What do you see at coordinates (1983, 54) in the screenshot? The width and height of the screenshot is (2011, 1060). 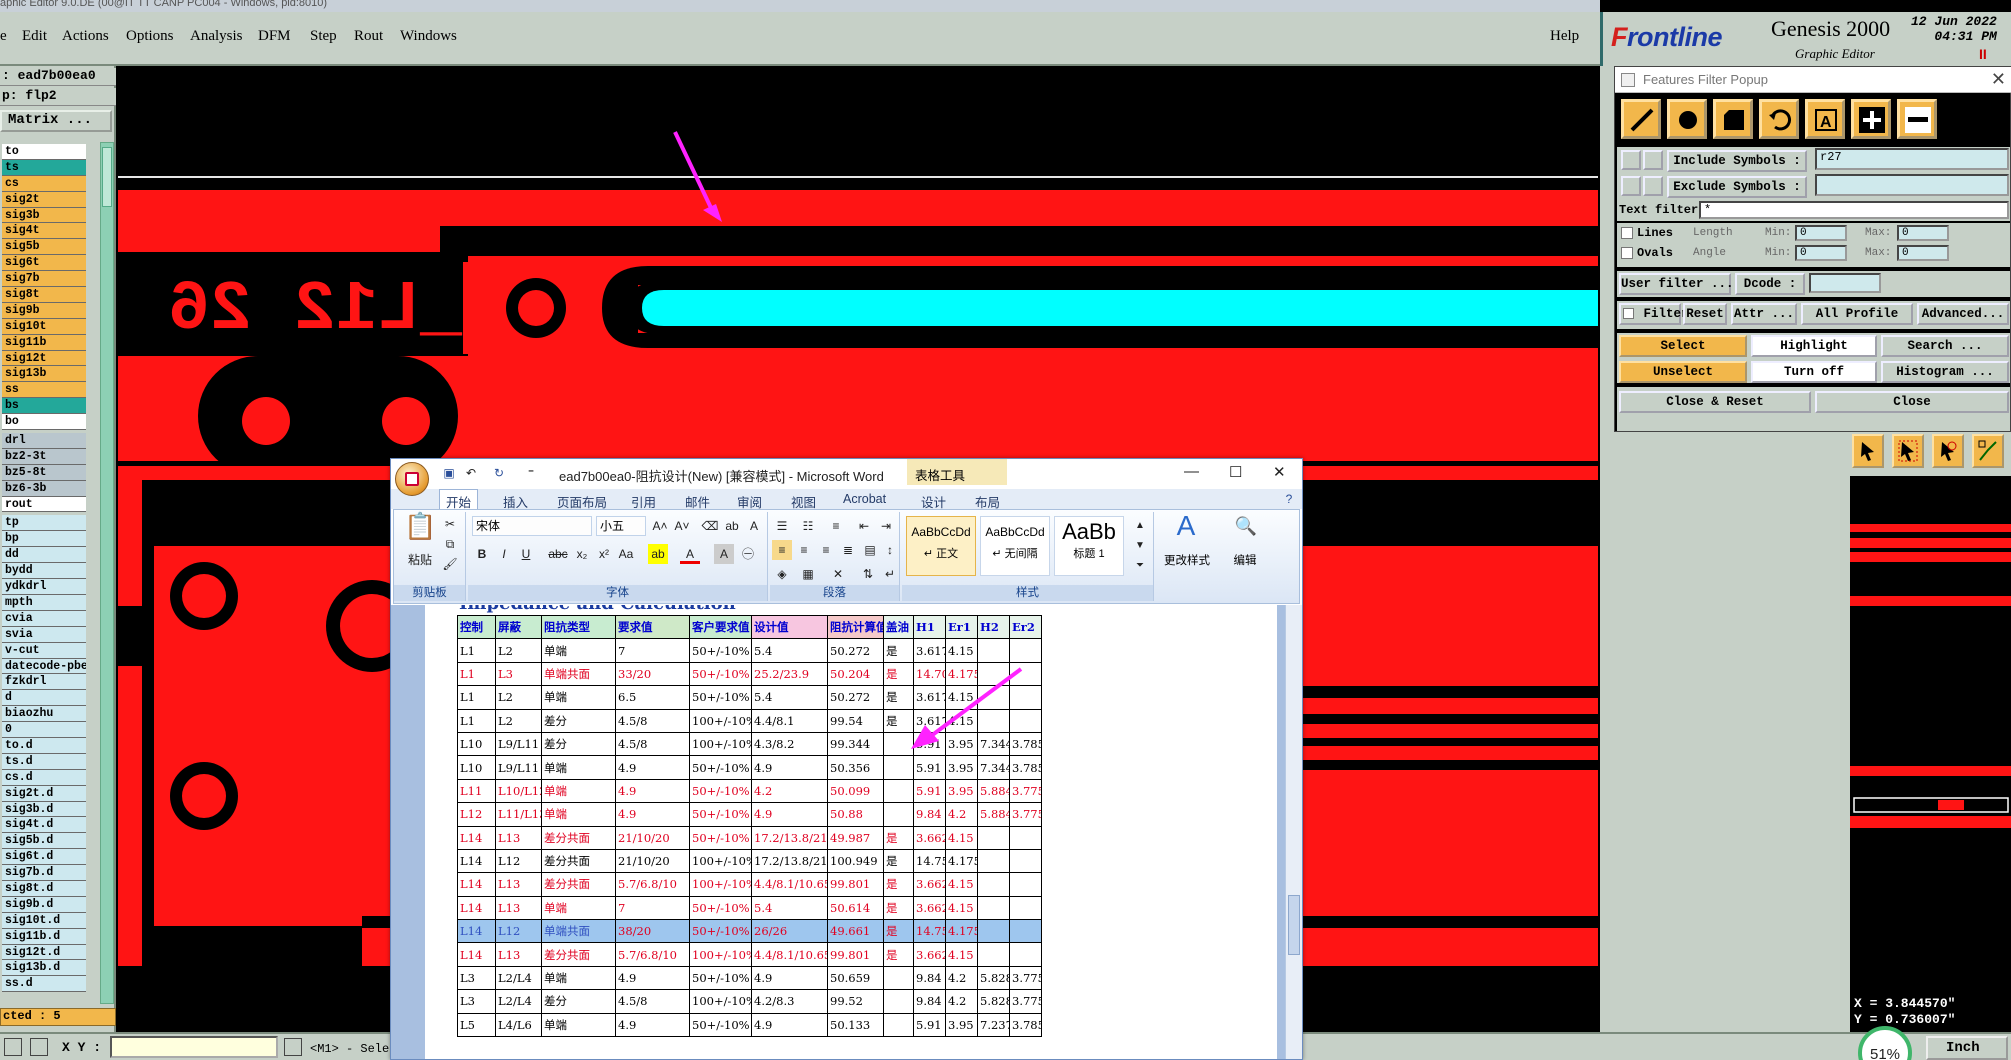 I see `pause-icon: II` at bounding box center [1983, 54].